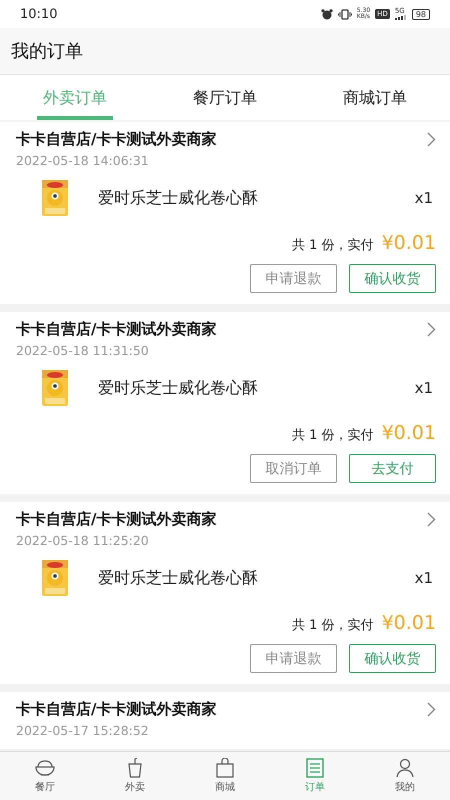 The image size is (450, 800). What do you see at coordinates (421, 14) in the screenshot?
I see `battery-indicator: 98` at bounding box center [421, 14].